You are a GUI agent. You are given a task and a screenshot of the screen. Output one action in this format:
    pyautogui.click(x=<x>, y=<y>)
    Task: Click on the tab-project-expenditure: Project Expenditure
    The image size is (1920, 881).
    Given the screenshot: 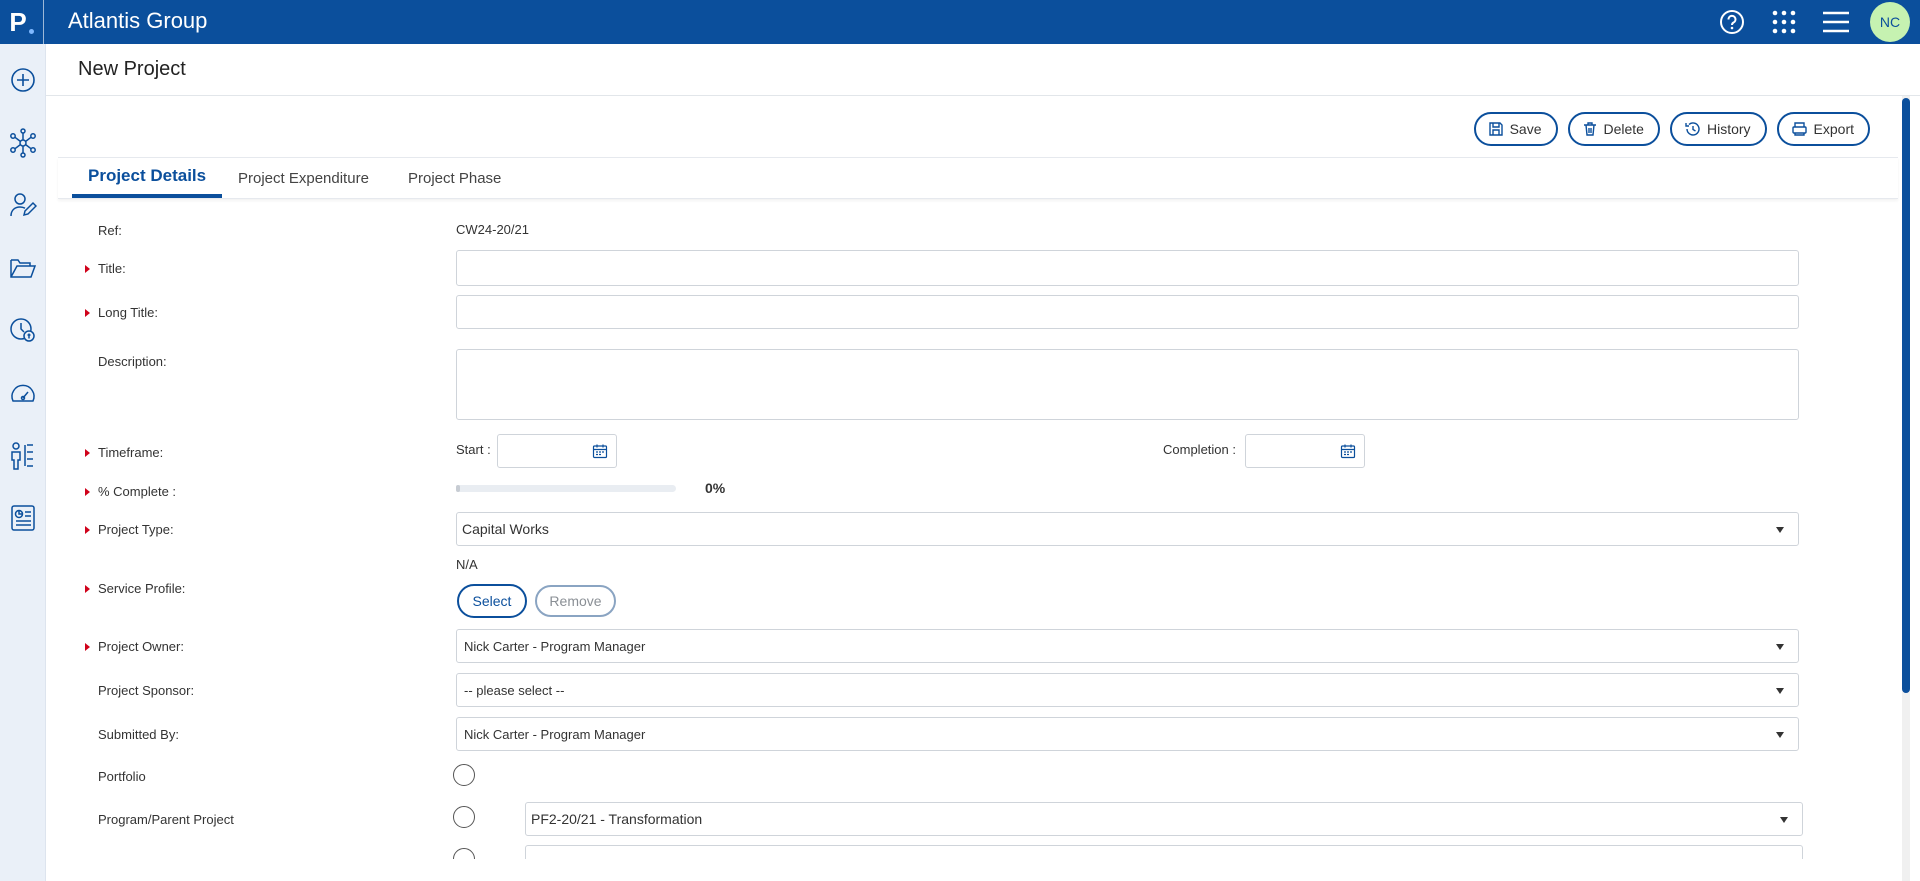 What is the action you would take?
    pyautogui.click(x=303, y=178)
    